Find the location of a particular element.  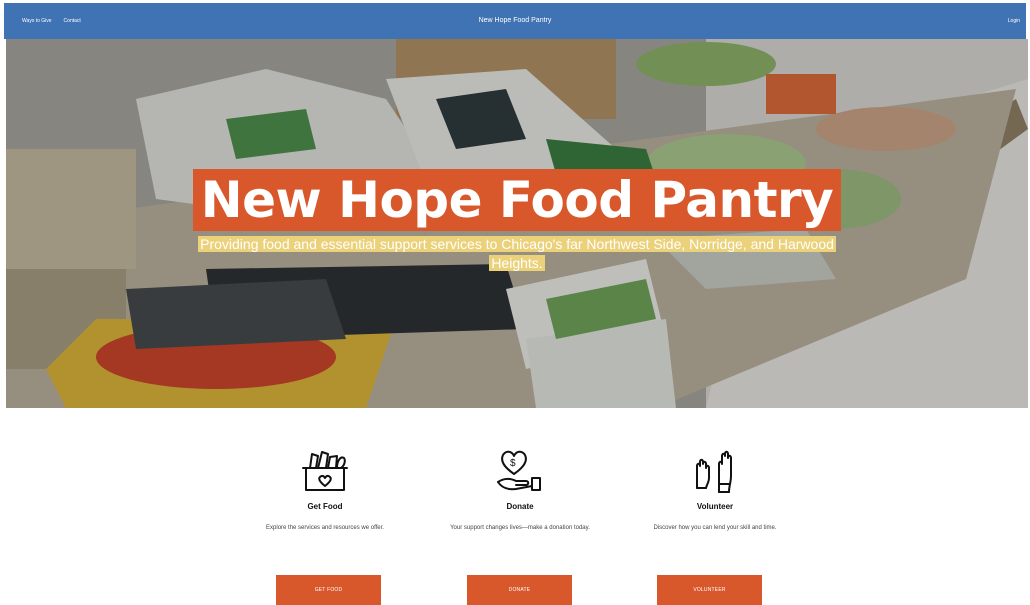

volunteer-button: VOLUNTEER is located at coordinates (709, 590).